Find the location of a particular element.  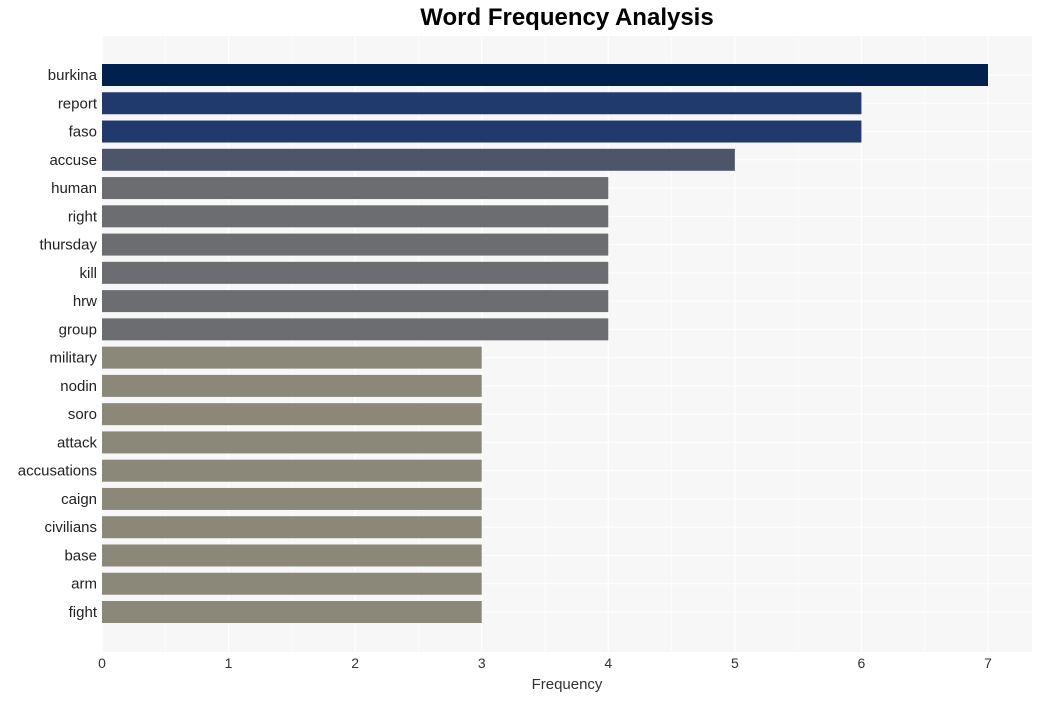

bar-accusations is located at coordinates (292, 470).